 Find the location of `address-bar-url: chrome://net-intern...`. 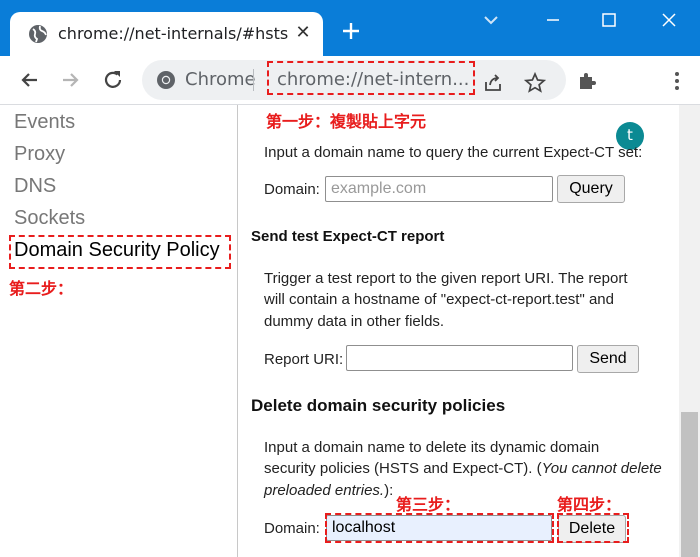

address-bar-url: chrome://net-intern... is located at coordinates (373, 79).